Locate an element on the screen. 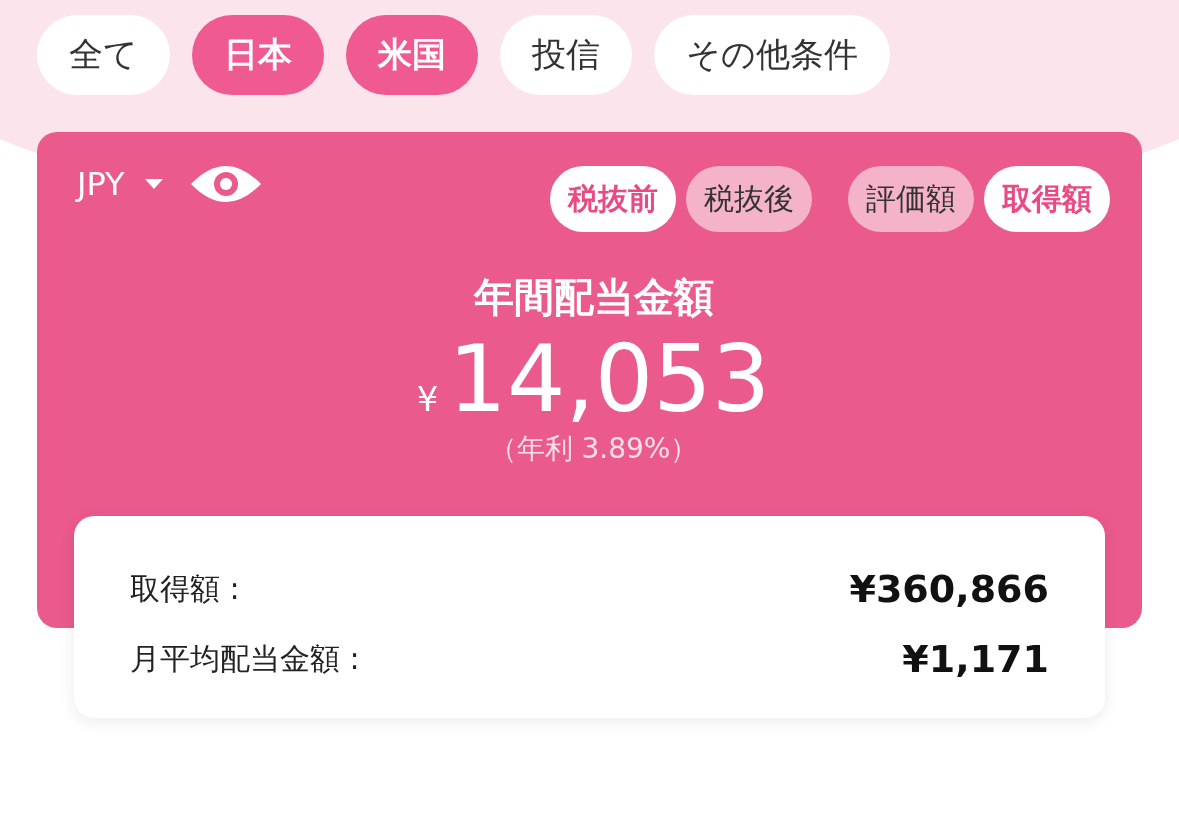 Image resolution: width=1179 pixels, height=819 pixels. filter-chip: その他条件 is located at coordinates (772, 55).